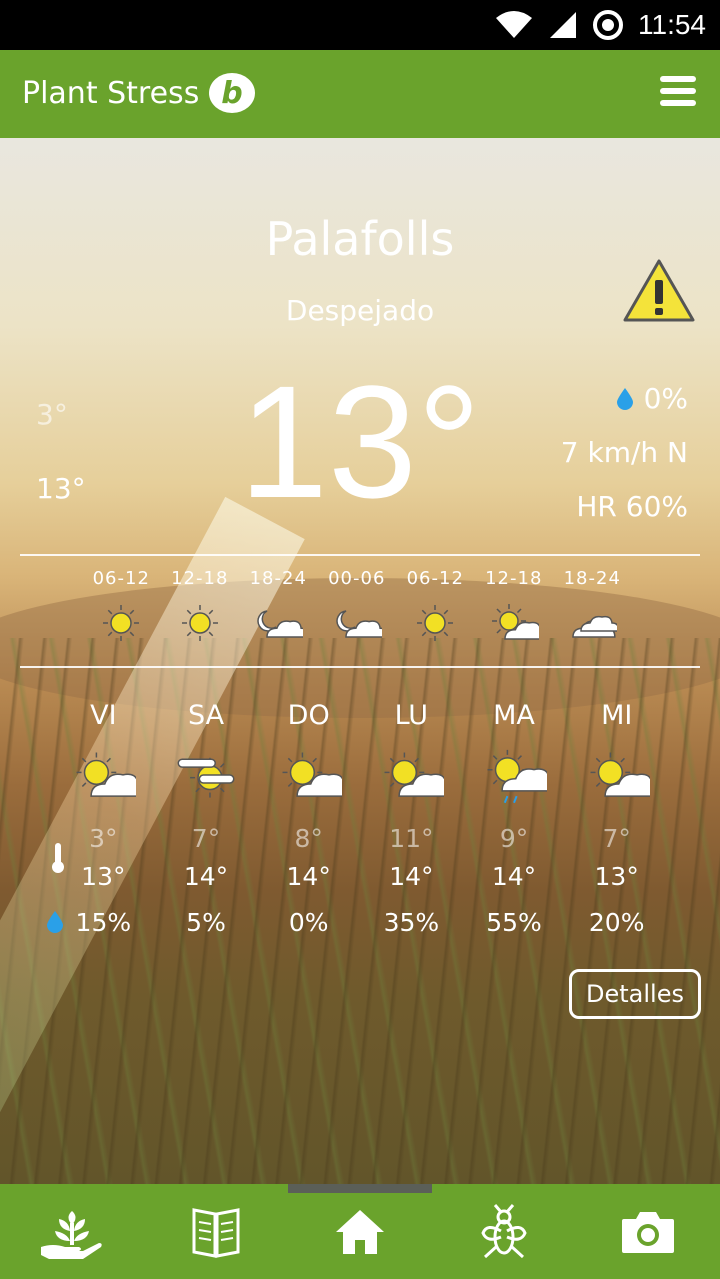 The image size is (720, 1279). I want to click on day-name: VI, so click(103, 715).